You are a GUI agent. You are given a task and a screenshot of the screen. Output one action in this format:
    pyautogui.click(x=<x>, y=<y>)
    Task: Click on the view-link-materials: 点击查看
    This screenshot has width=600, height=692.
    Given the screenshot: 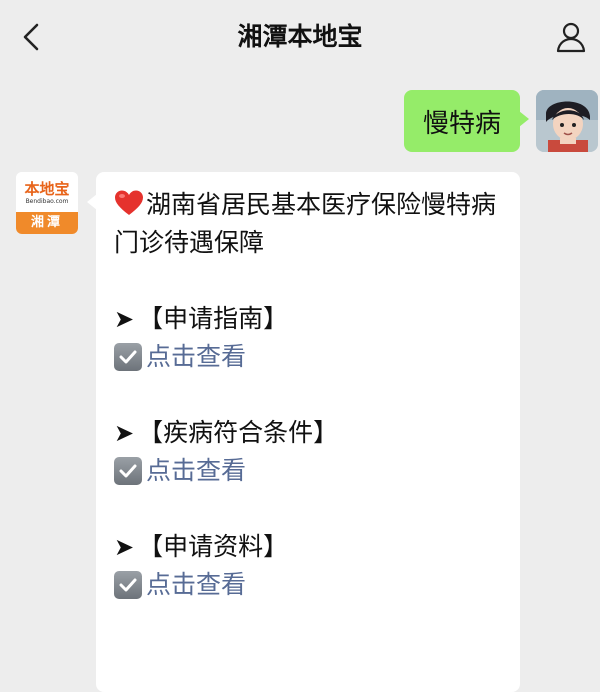 What is the action you would take?
    pyautogui.click(x=308, y=585)
    